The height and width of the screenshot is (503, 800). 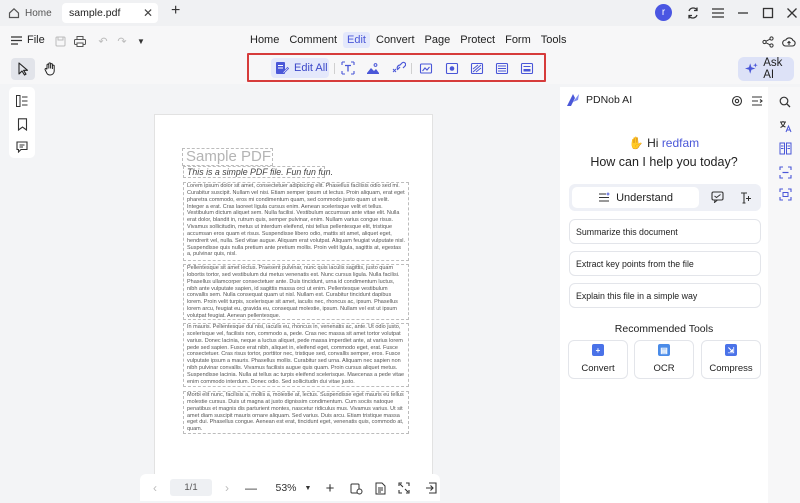 I want to click on ask-ai-label: Ask AI, so click(x=773, y=69).